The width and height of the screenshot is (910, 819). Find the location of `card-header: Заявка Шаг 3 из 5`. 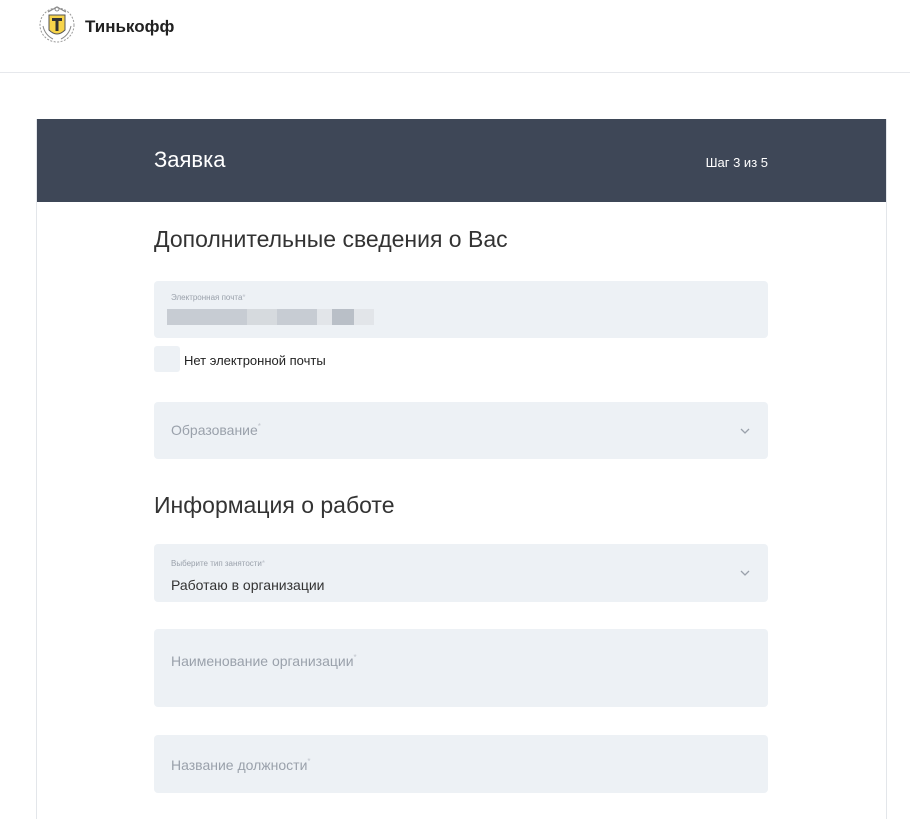

card-header: Заявка Шаг 3 из 5 is located at coordinates (461, 160).